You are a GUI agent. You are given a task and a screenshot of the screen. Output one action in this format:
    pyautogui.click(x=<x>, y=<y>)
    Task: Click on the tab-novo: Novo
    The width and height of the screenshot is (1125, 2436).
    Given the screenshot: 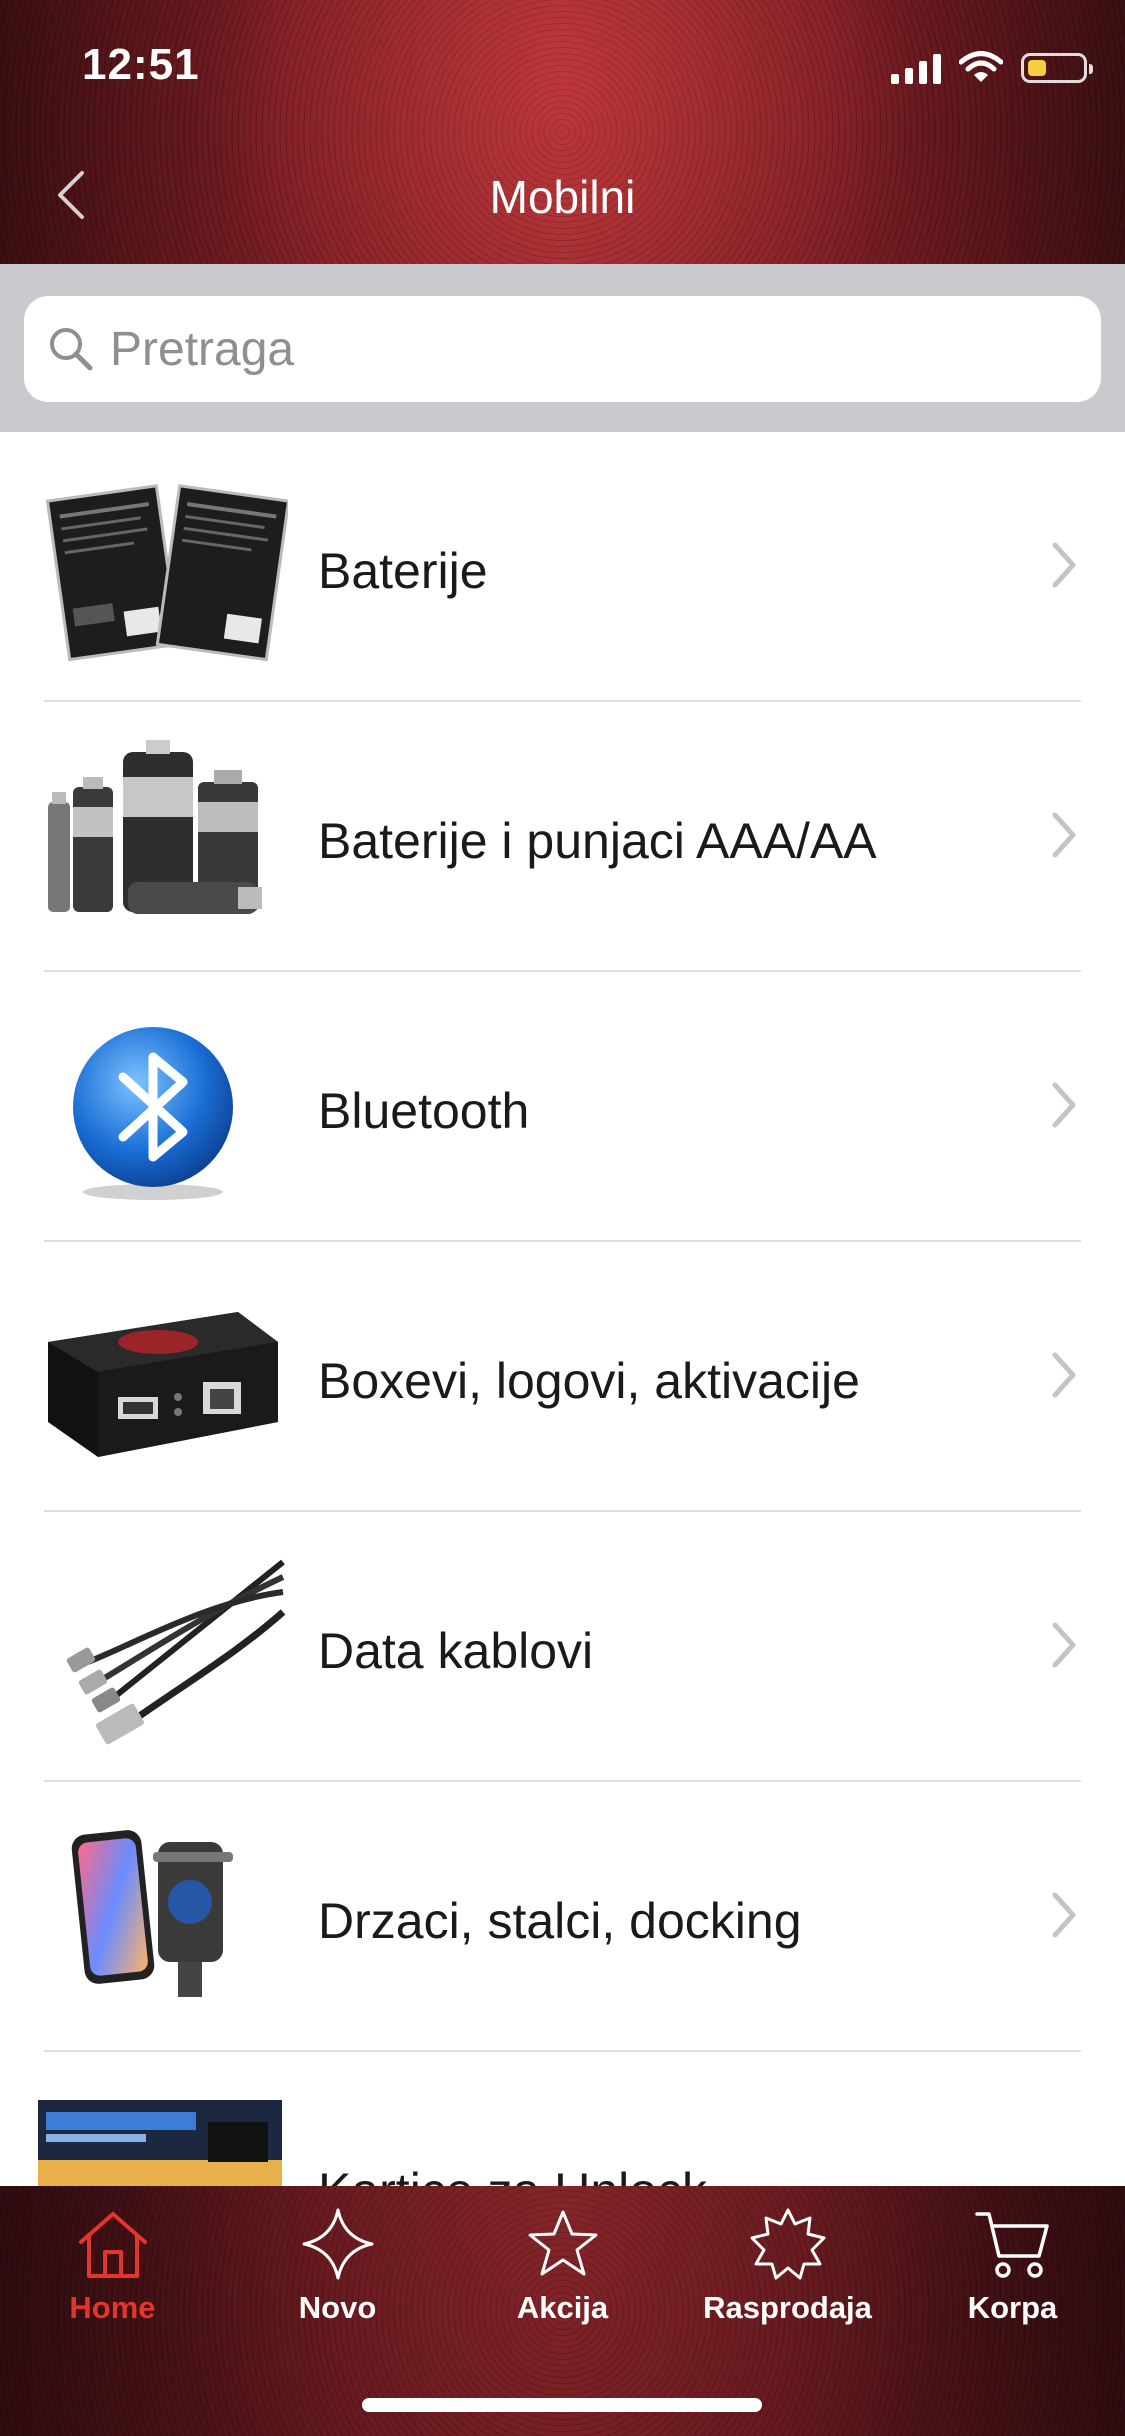 What is the action you would take?
    pyautogui.click(x=337, y=2281)
    